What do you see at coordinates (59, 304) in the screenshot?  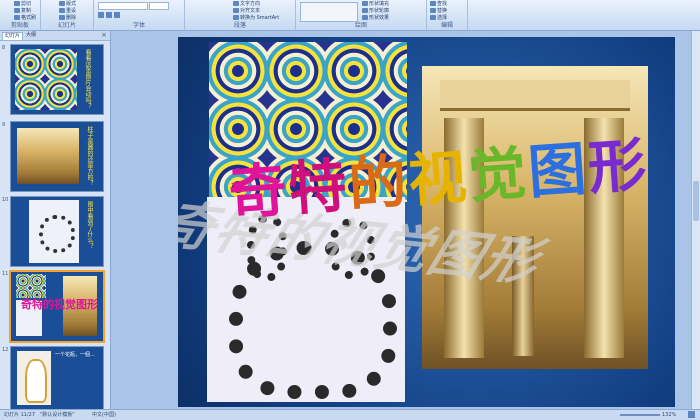 I see `thumb-caption: 奇特的视觉图形` at bounding box center [59, 304].